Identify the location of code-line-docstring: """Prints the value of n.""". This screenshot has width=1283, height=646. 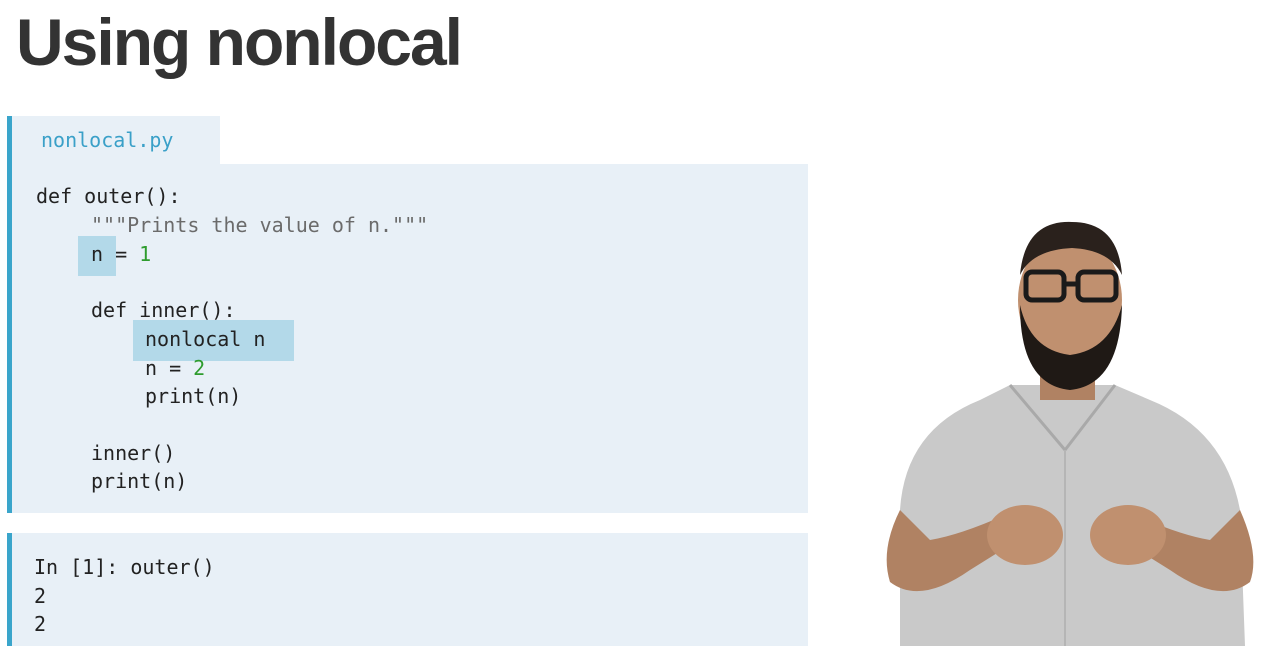
(260, 225).